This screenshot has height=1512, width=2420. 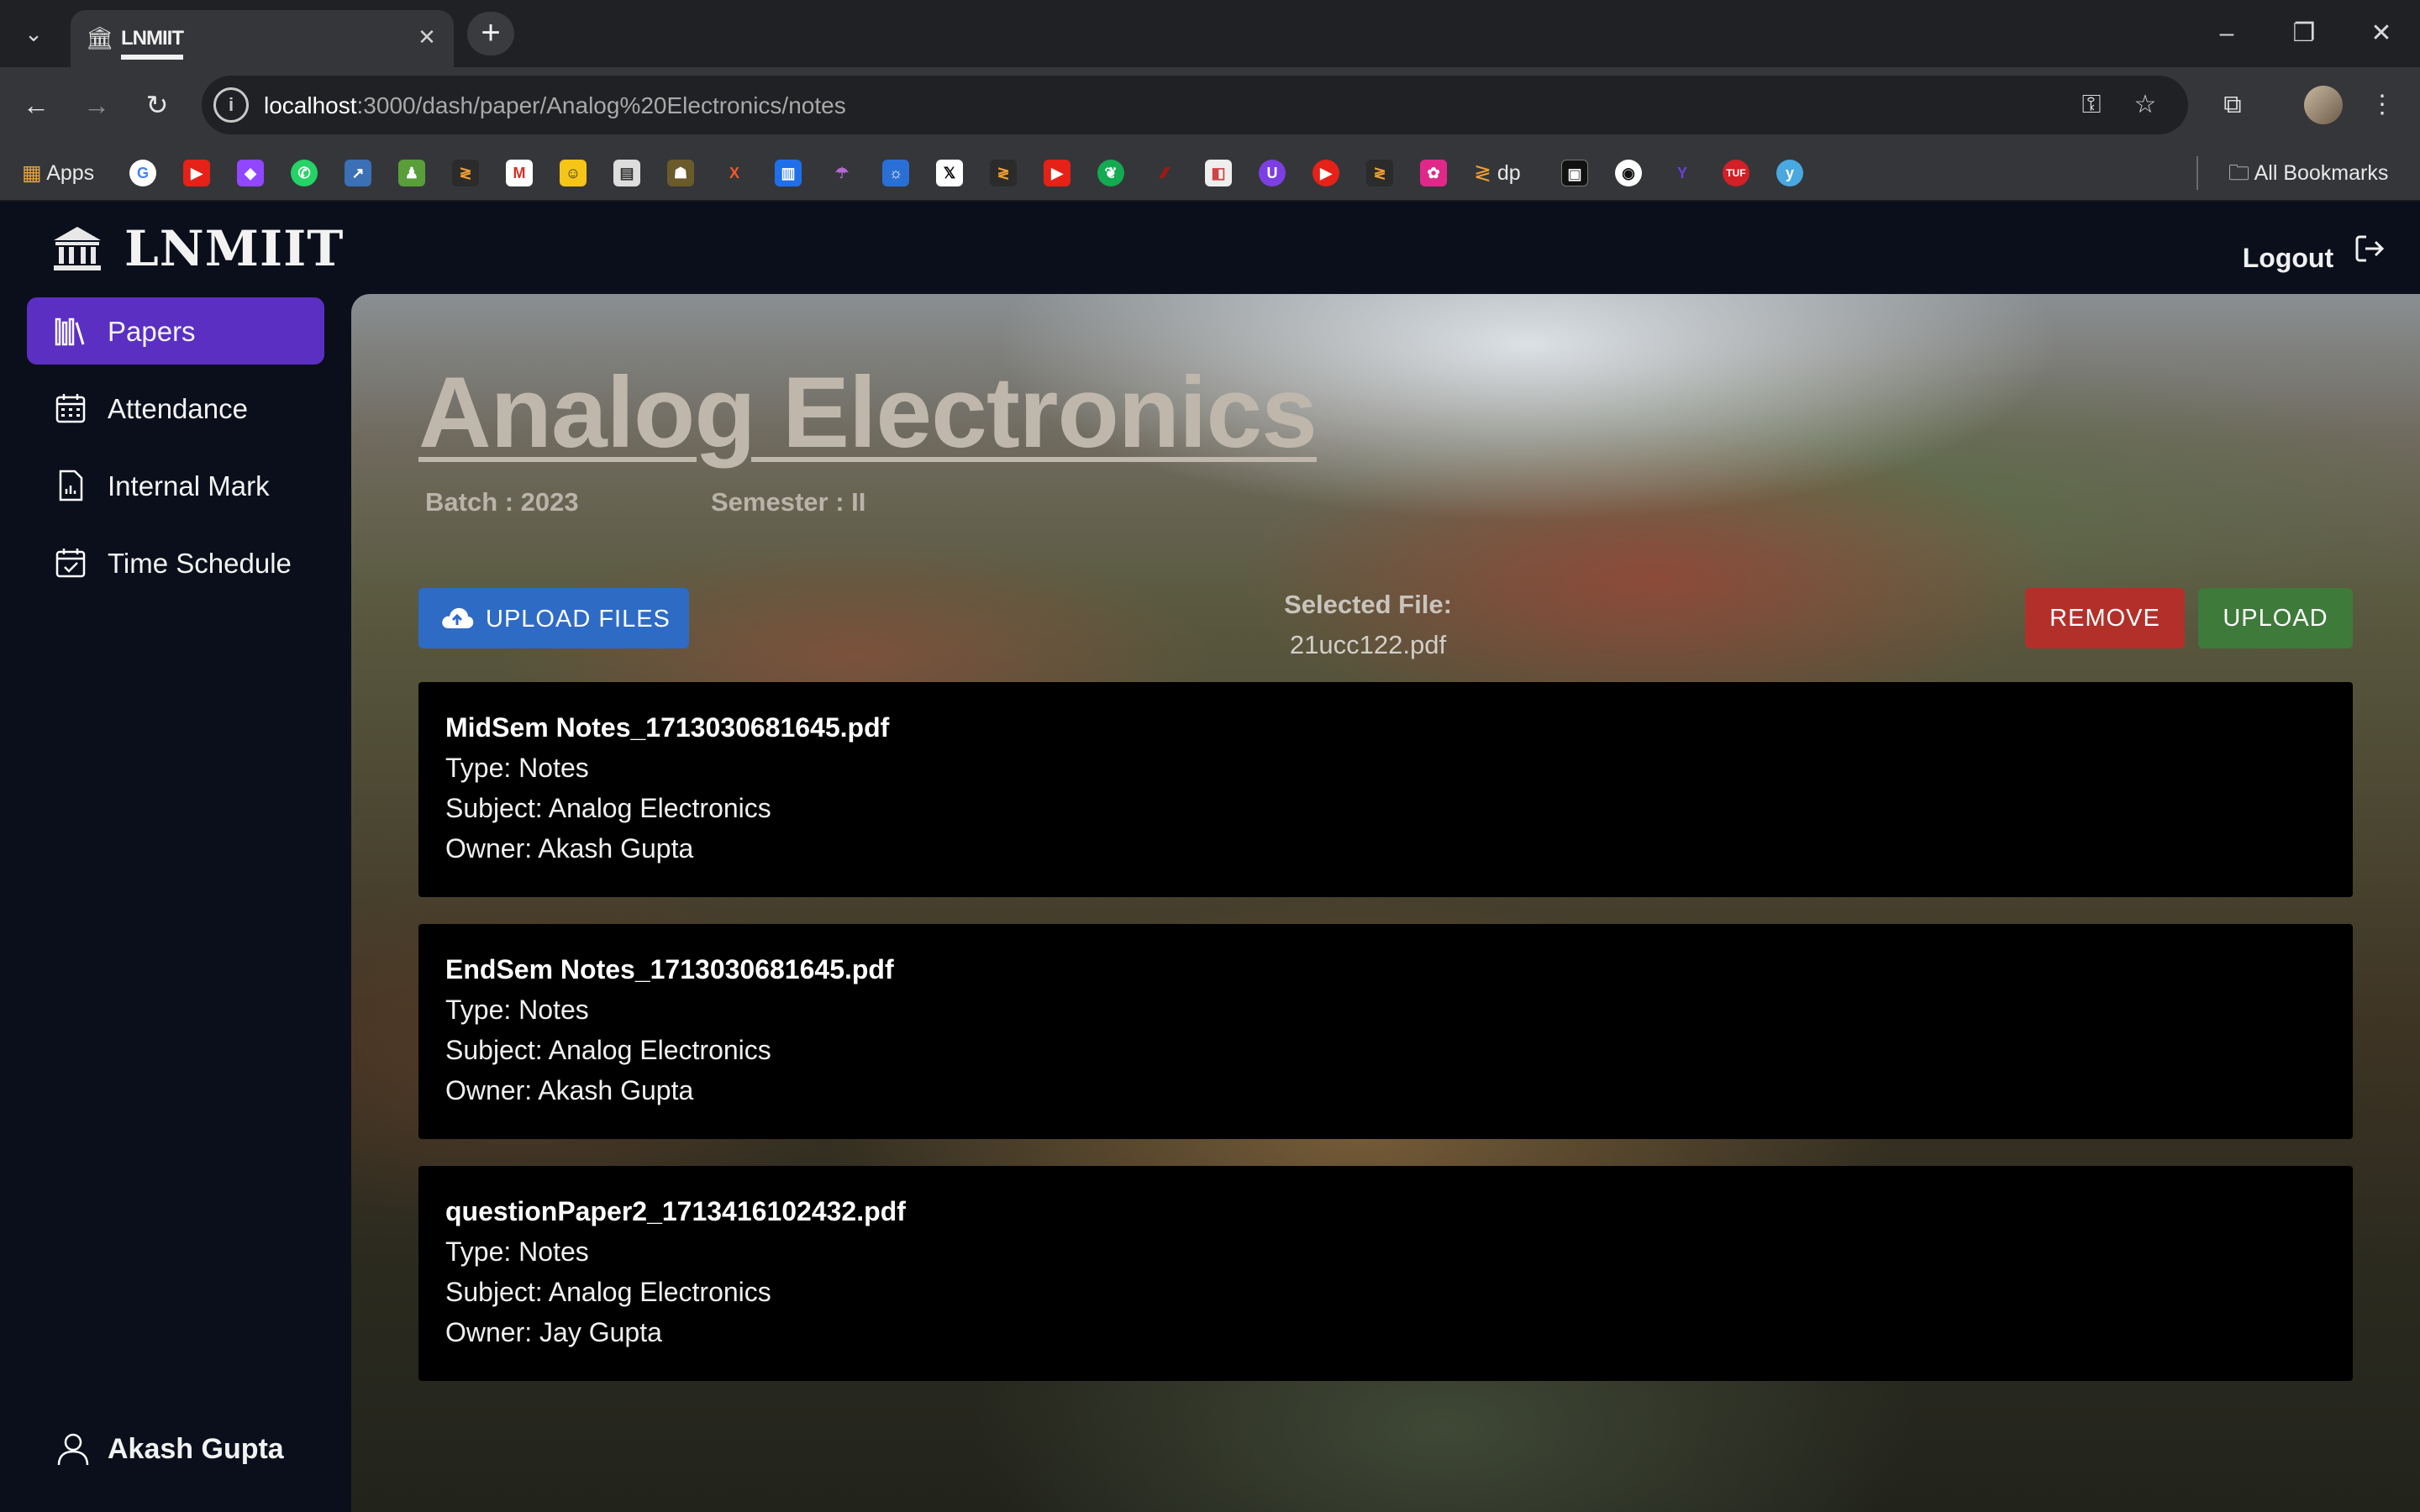 What do you see at coordinates (578, 619) in the screenshot?
I see `upload-files-label: UPLOAD FILES` at bounding box center [578, 619].